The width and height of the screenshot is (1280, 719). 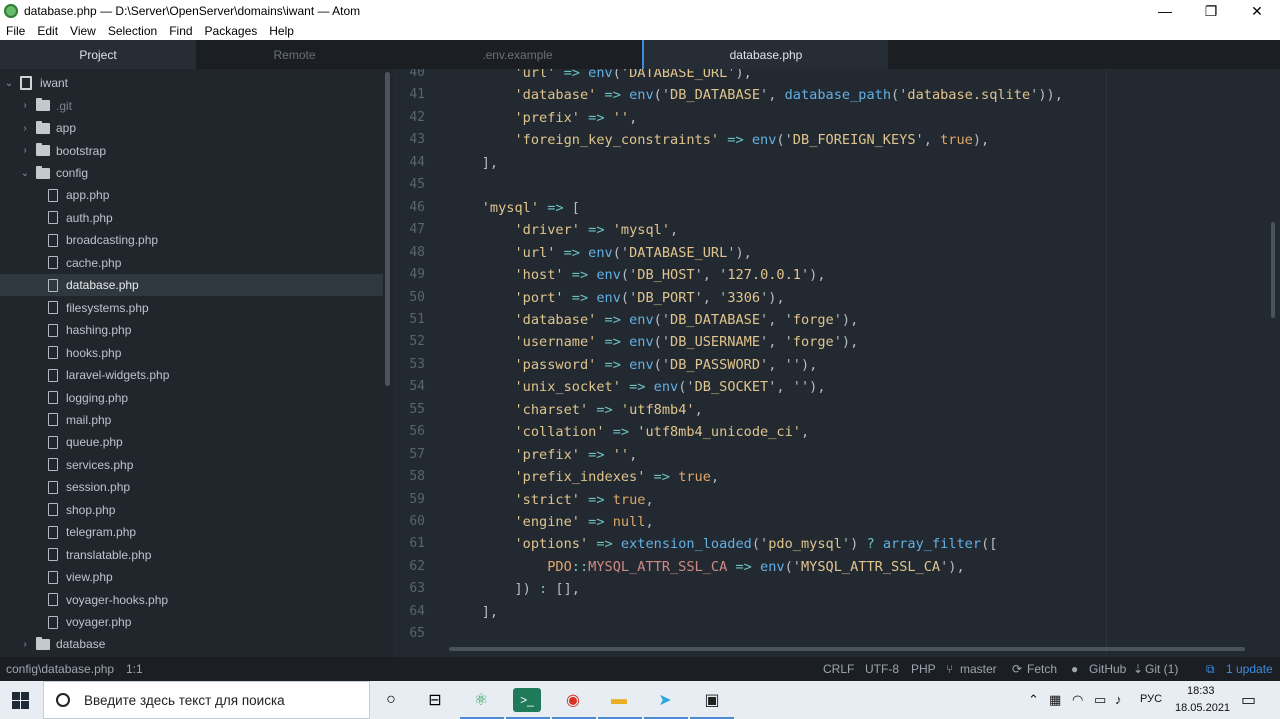 What do you see at coordinates (584, 477) in the screenshot?
I see `code-line: 'prefix_indexes' => true,` at bounding box center [584, 477].